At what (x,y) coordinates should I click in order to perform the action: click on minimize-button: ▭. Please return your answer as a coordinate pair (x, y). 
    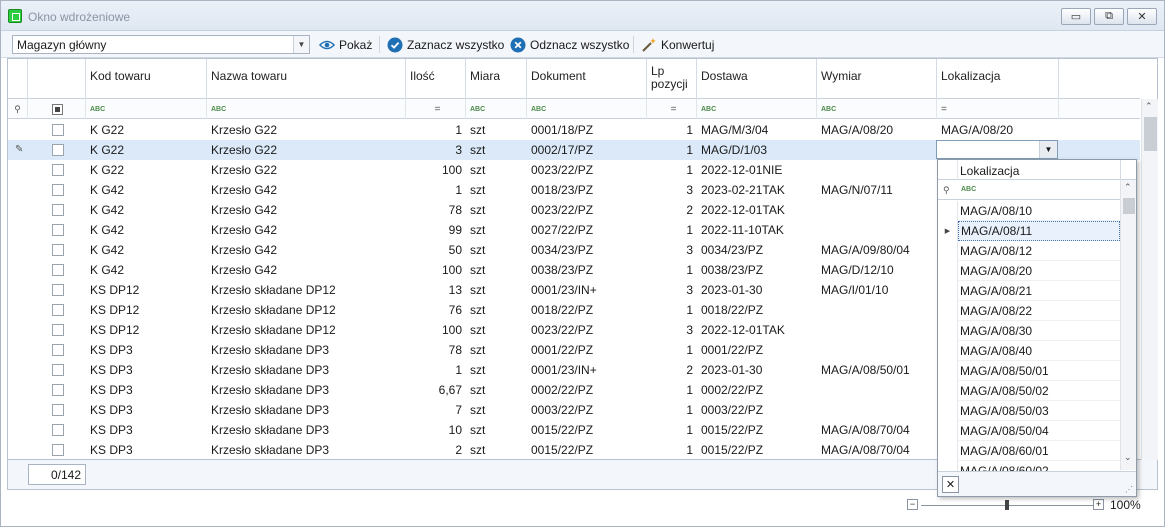
    Looking at the image, I should click on (1076, 16).